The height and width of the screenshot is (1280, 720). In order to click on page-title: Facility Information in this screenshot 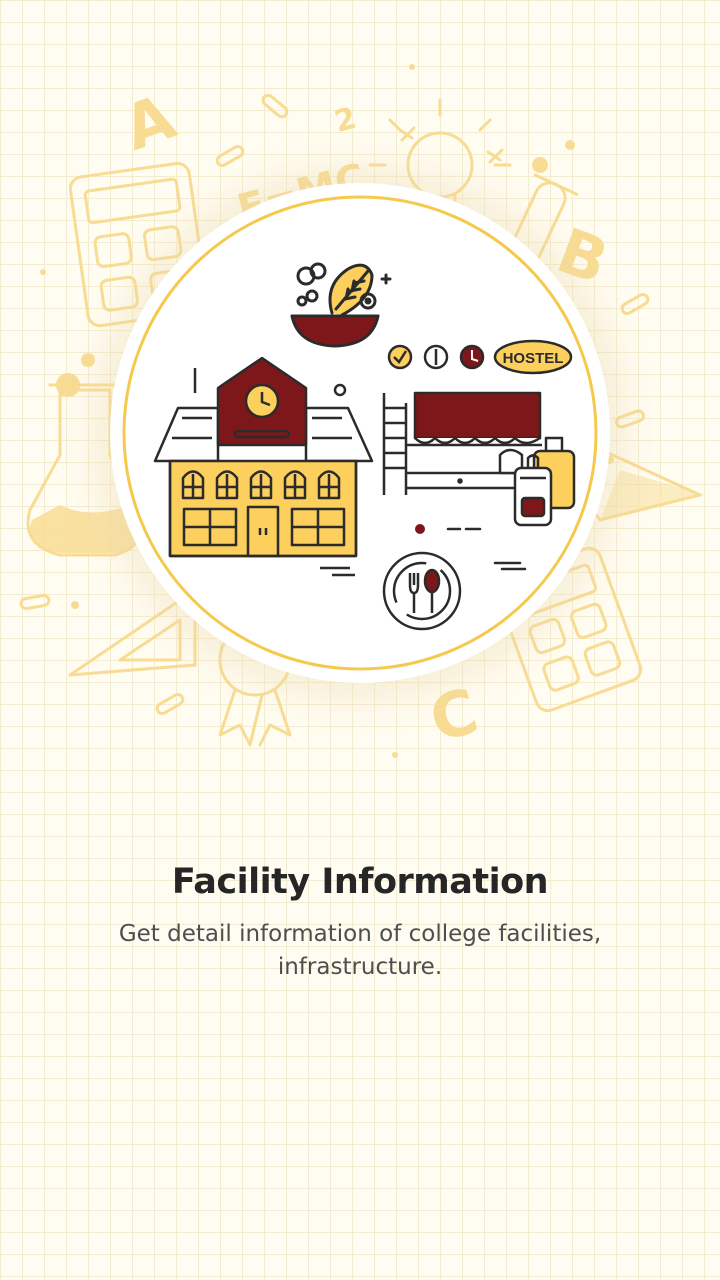, I will do `click(360, 882)`.